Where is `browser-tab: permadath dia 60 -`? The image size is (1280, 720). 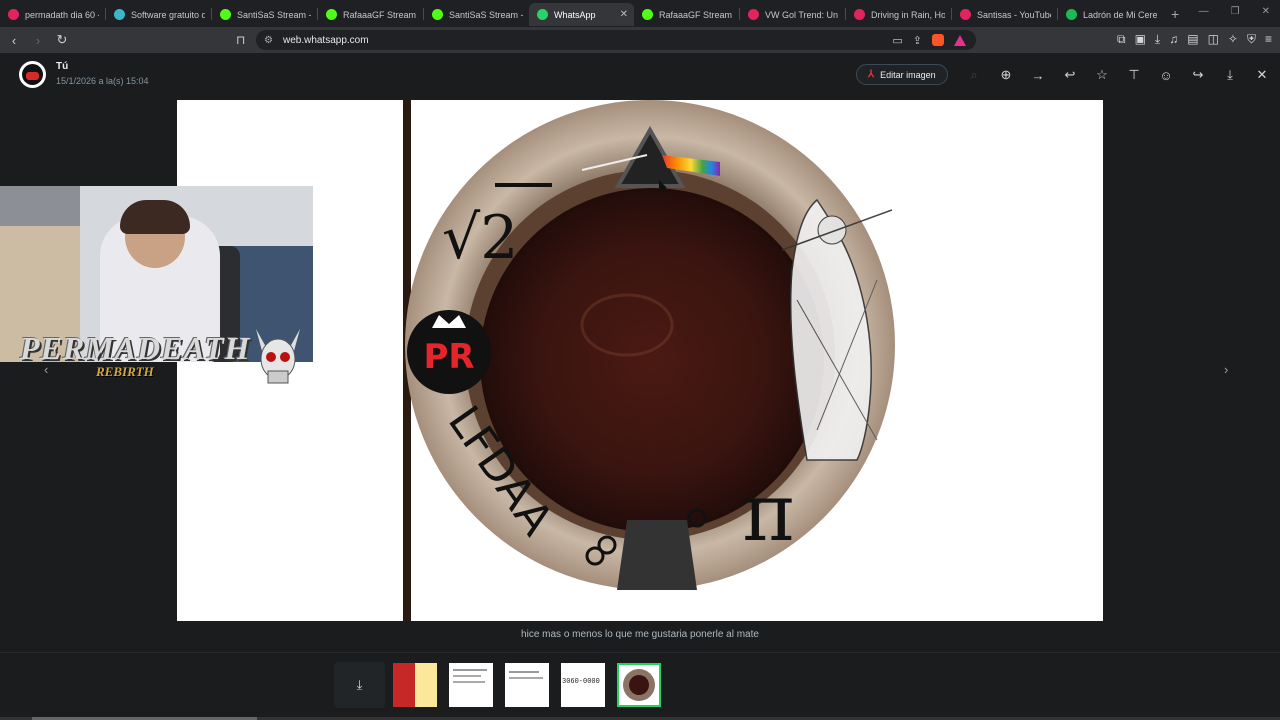 browser-tab: permadath dia 60 - is located at coordinates (52, 14).